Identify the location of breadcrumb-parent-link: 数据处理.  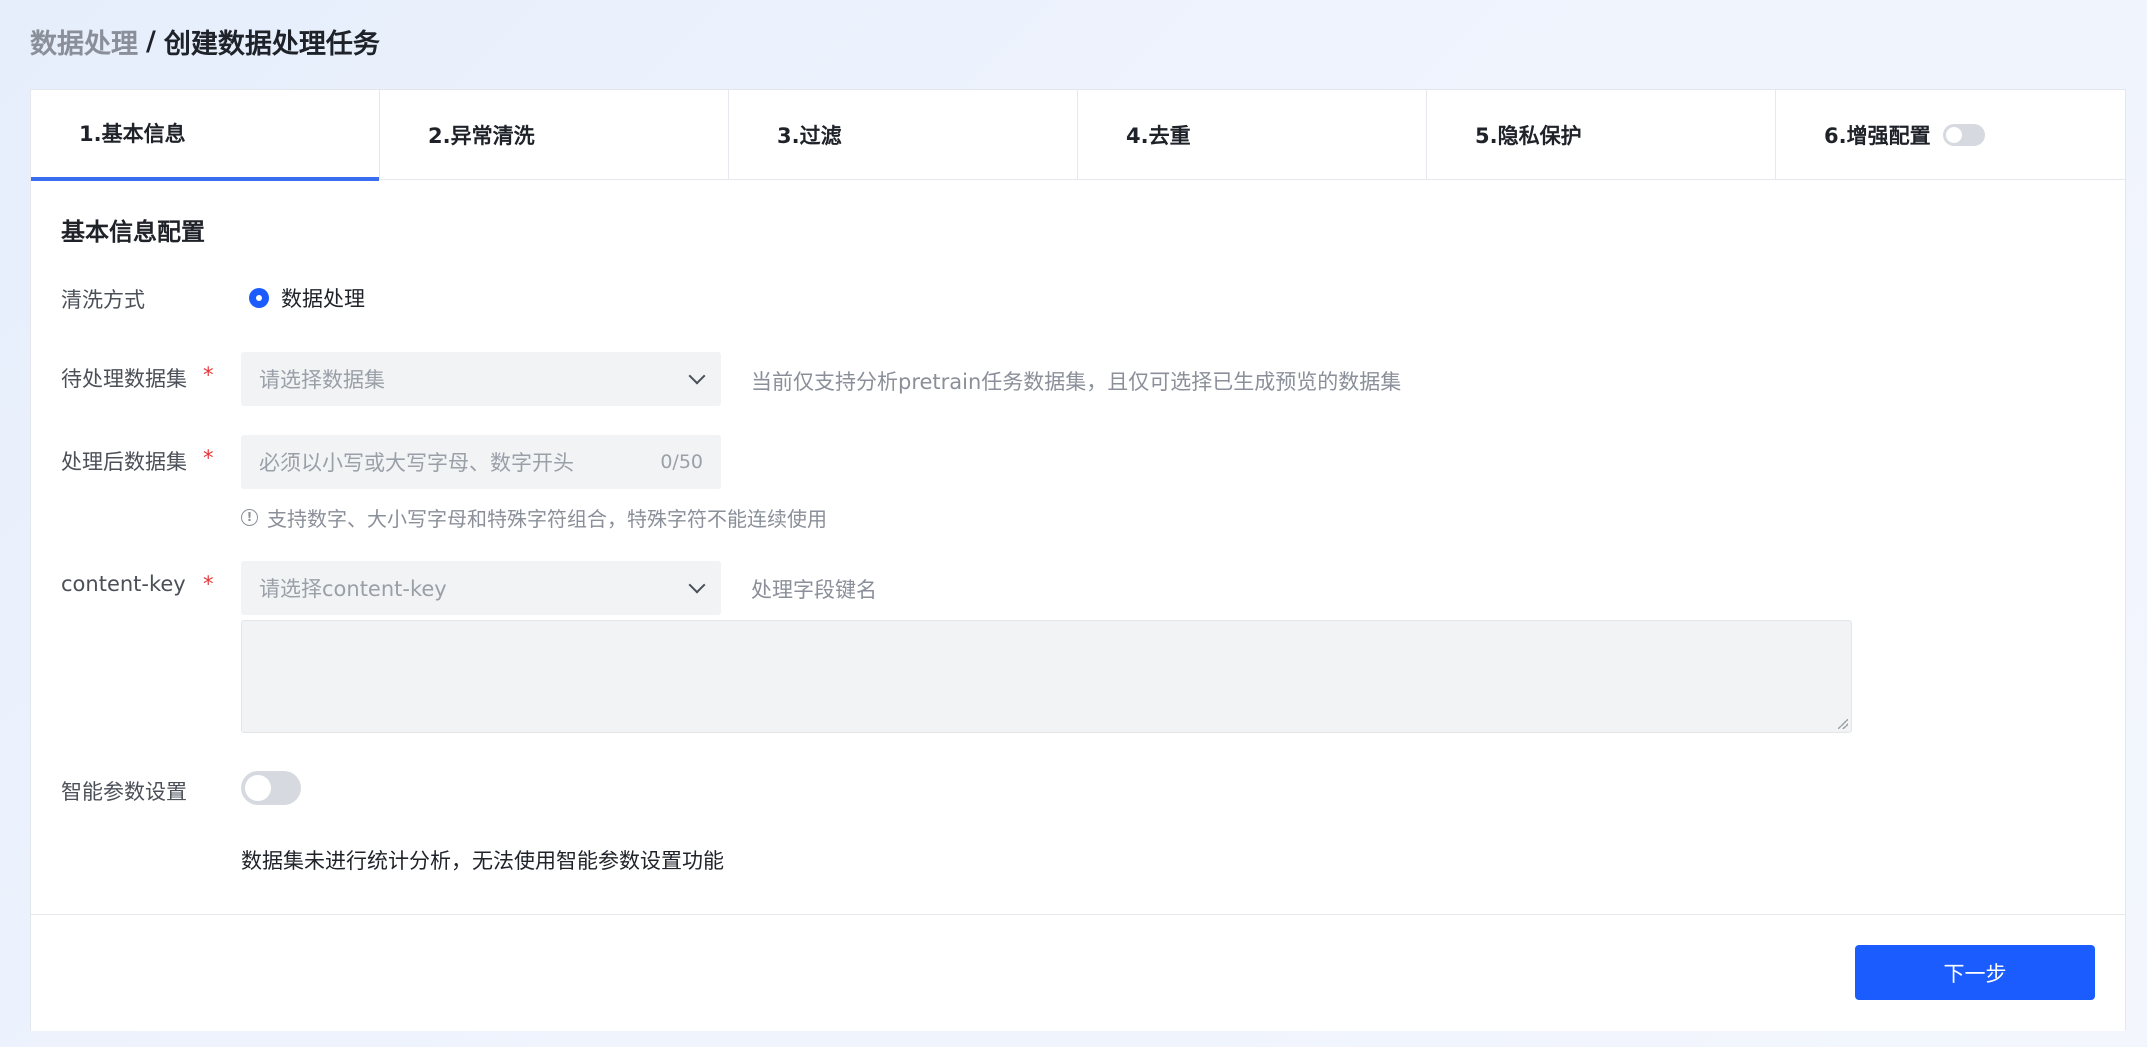
(84, 41).